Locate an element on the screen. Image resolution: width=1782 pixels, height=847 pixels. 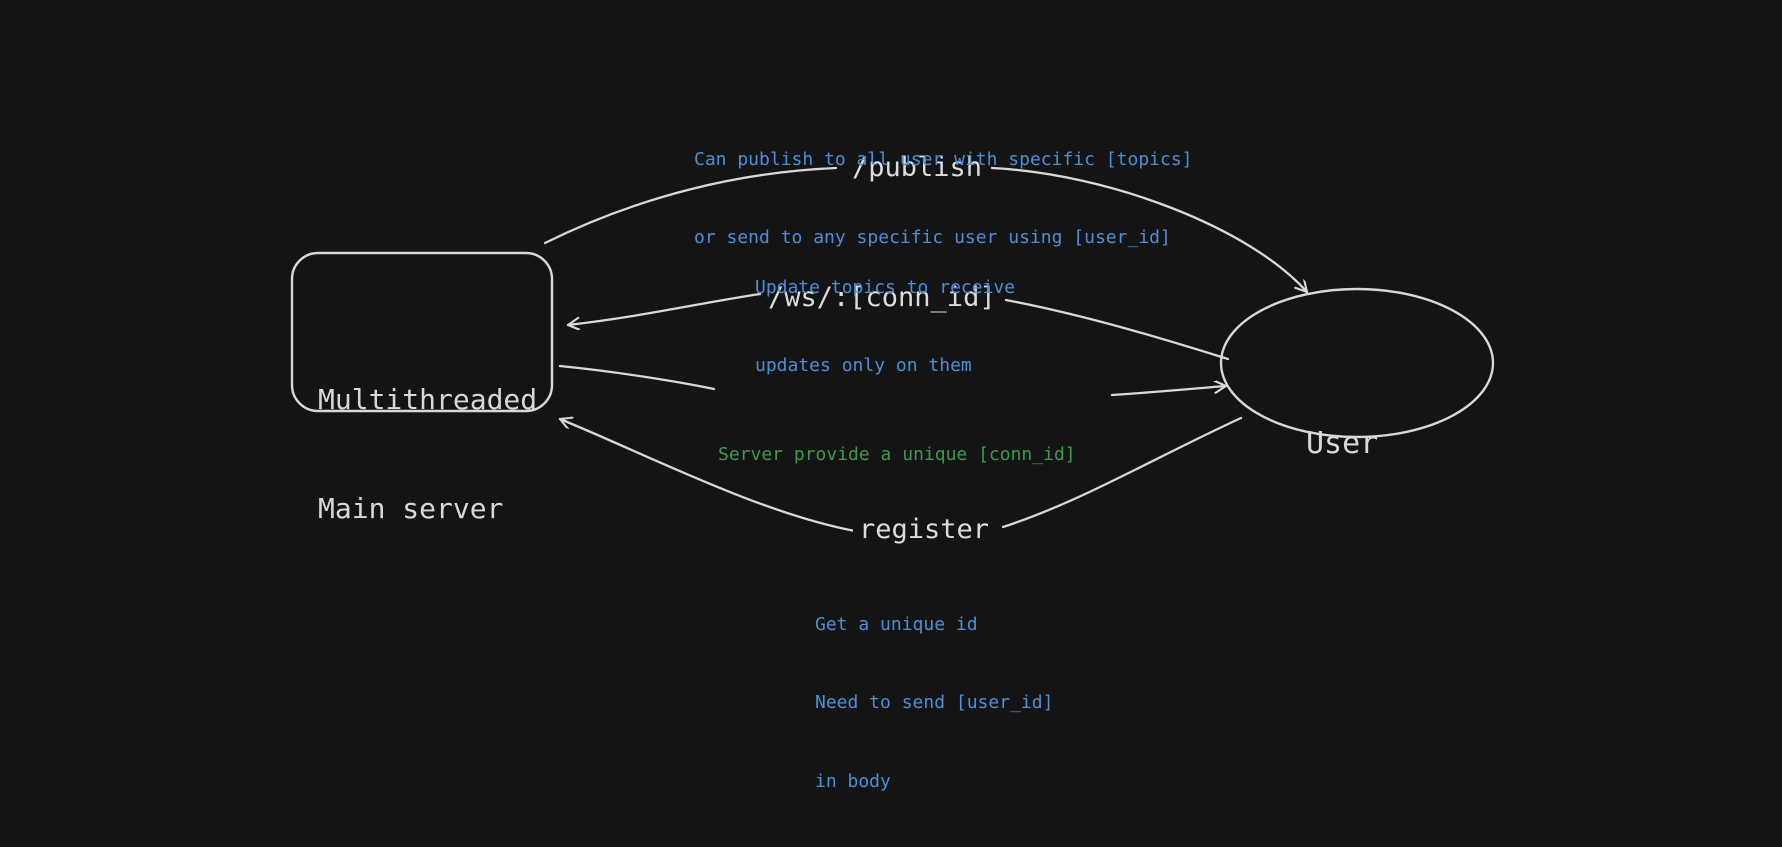
annotation-conn-id-line1: Server provide a unique [conn_id] is located at coordinates (897, 455).